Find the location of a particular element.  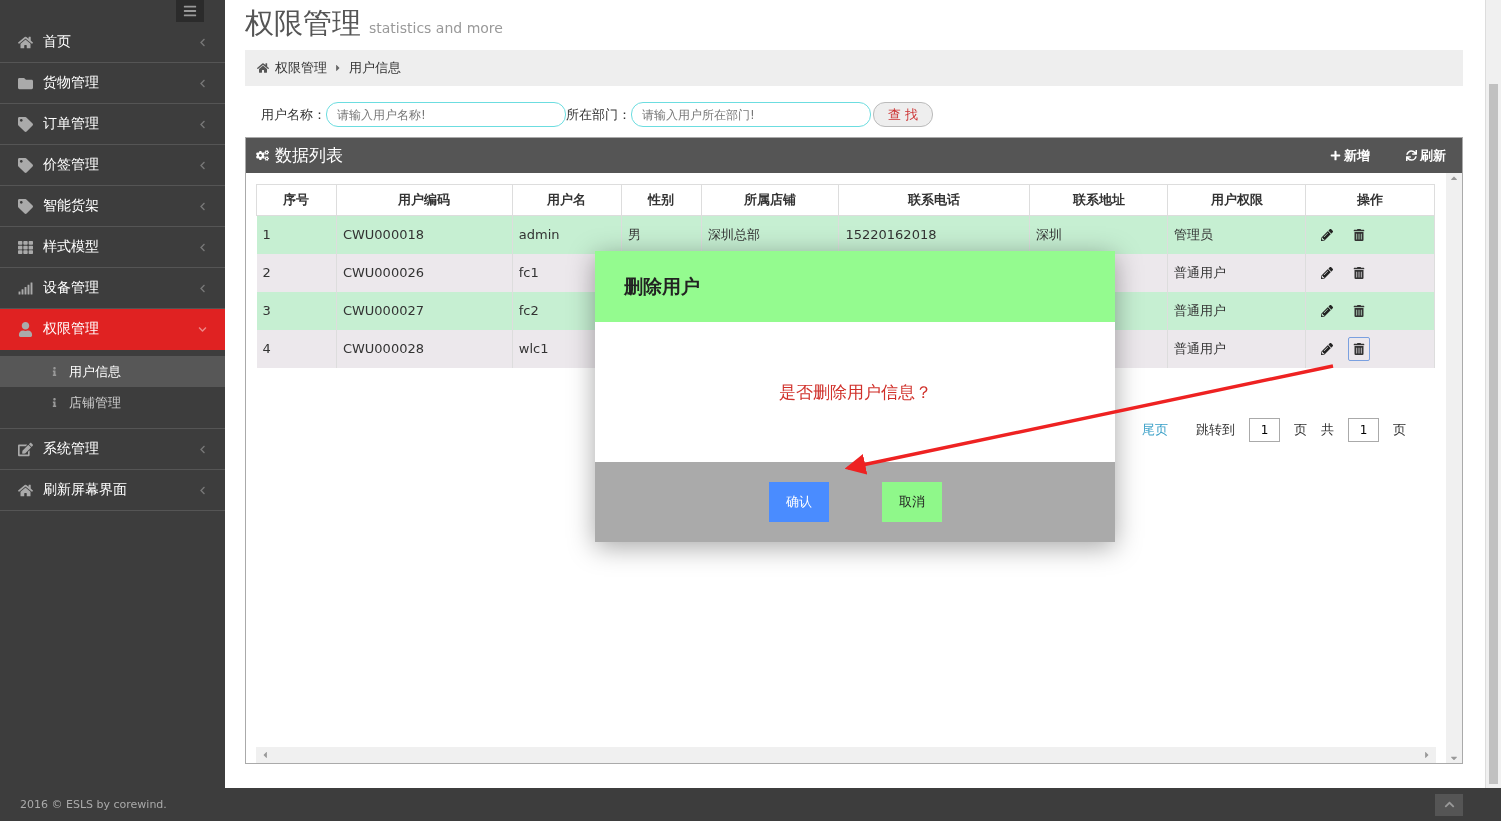

column-header: 联系地址 is located at coordinates (1098, 200).